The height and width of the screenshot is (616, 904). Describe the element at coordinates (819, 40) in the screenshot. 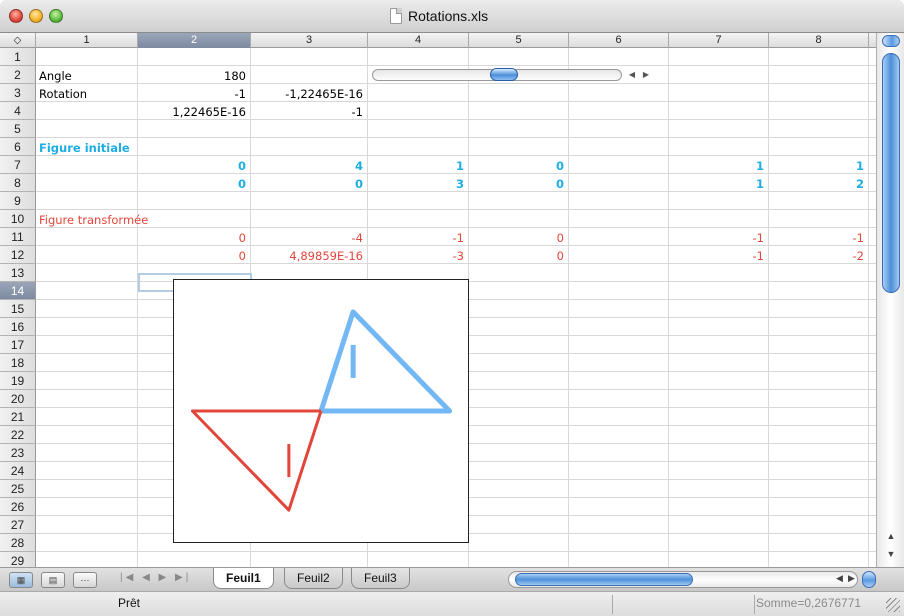

I see `column-header-8: 8` at that location.